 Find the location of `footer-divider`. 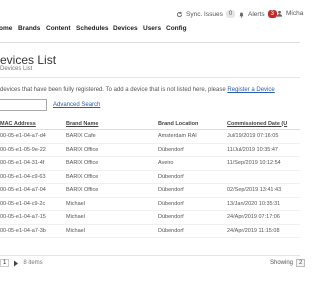

footer-divider is located at coordinates (150, 255).